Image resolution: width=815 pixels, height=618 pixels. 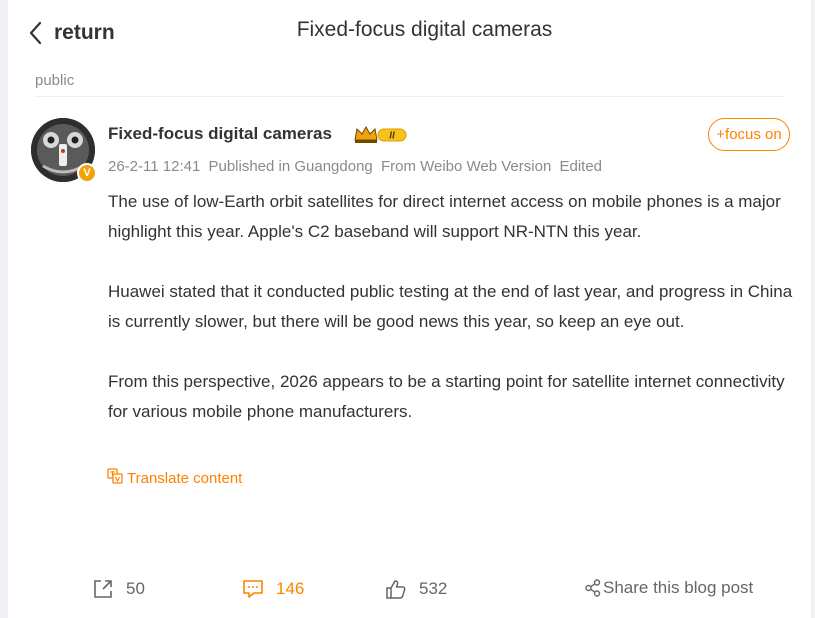 I want to click on forward-count: 50, so click(x=135, y=588).